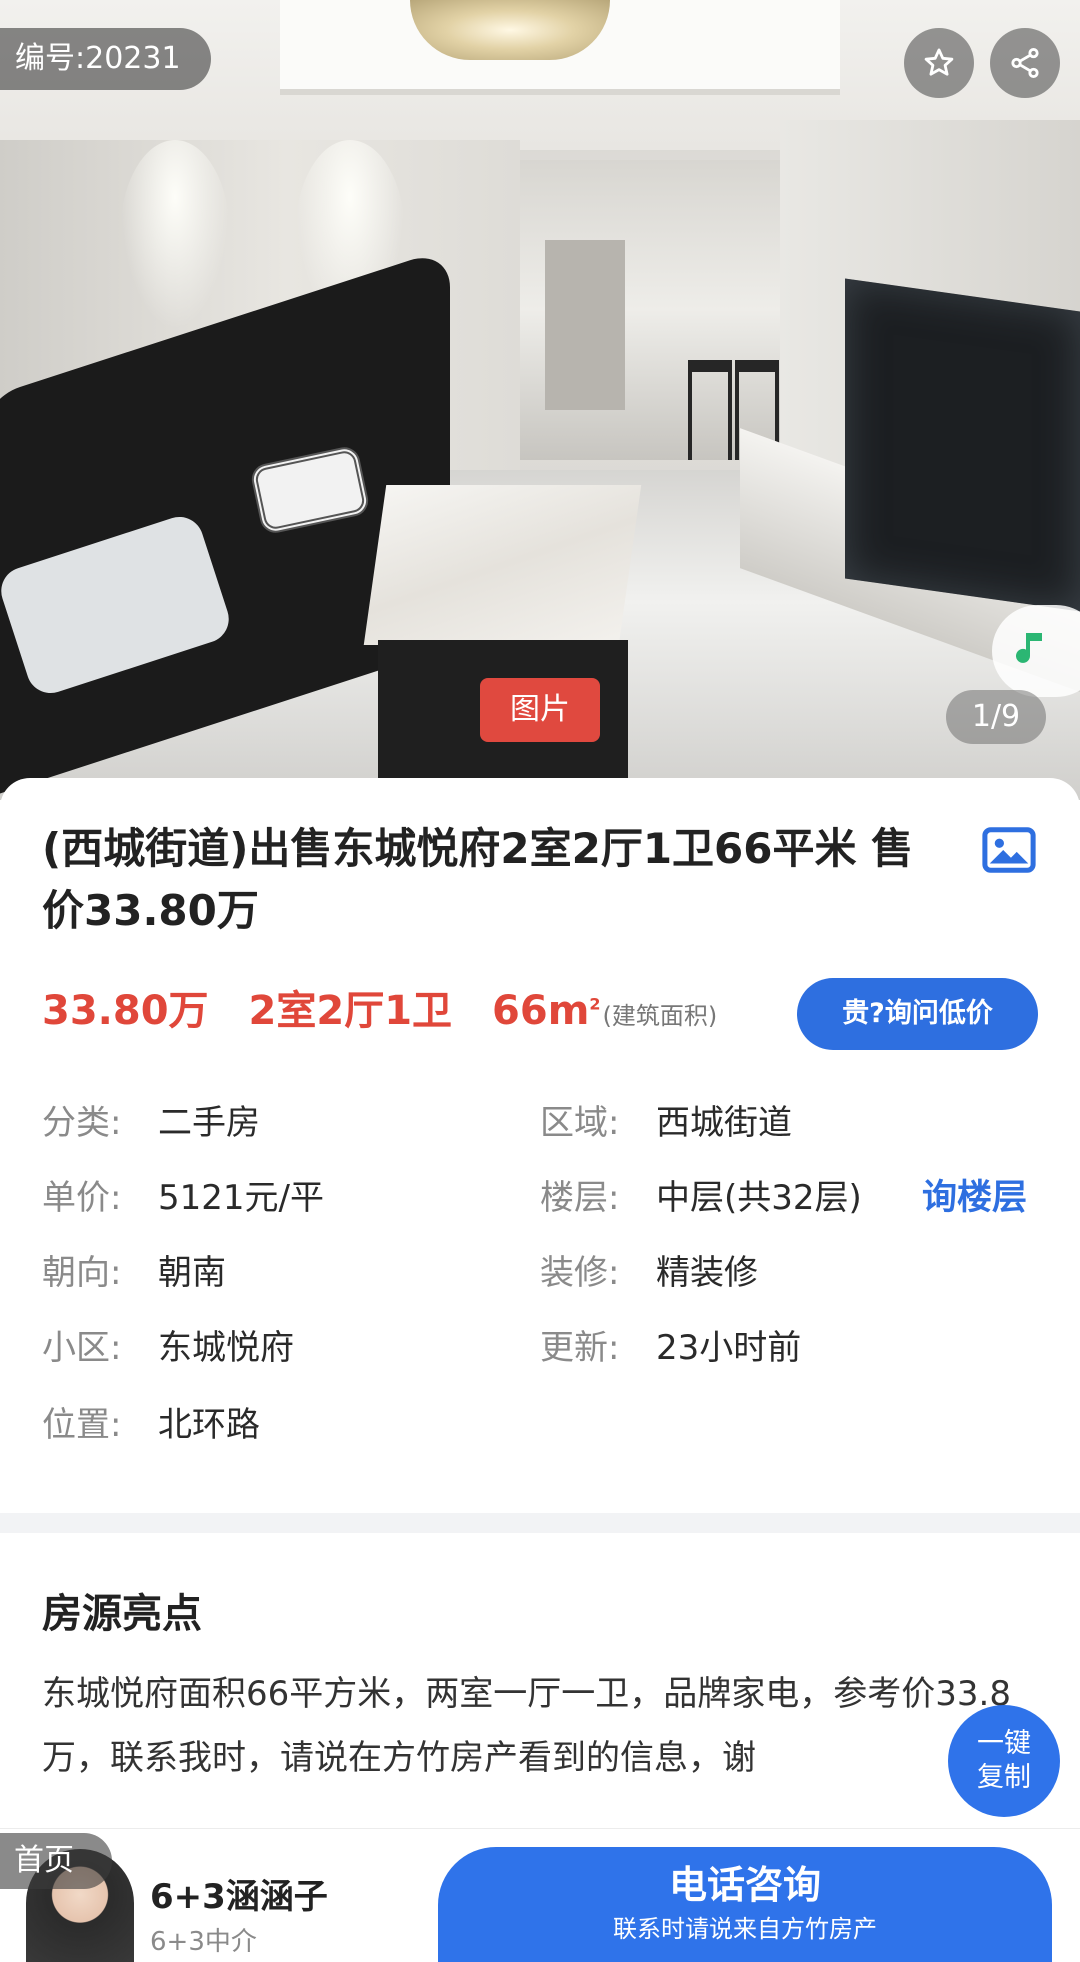 This screenshot has width=1080, height=1962. I want to click on ask-low-price-button: 贵?询问低价, so click(917, 1014).